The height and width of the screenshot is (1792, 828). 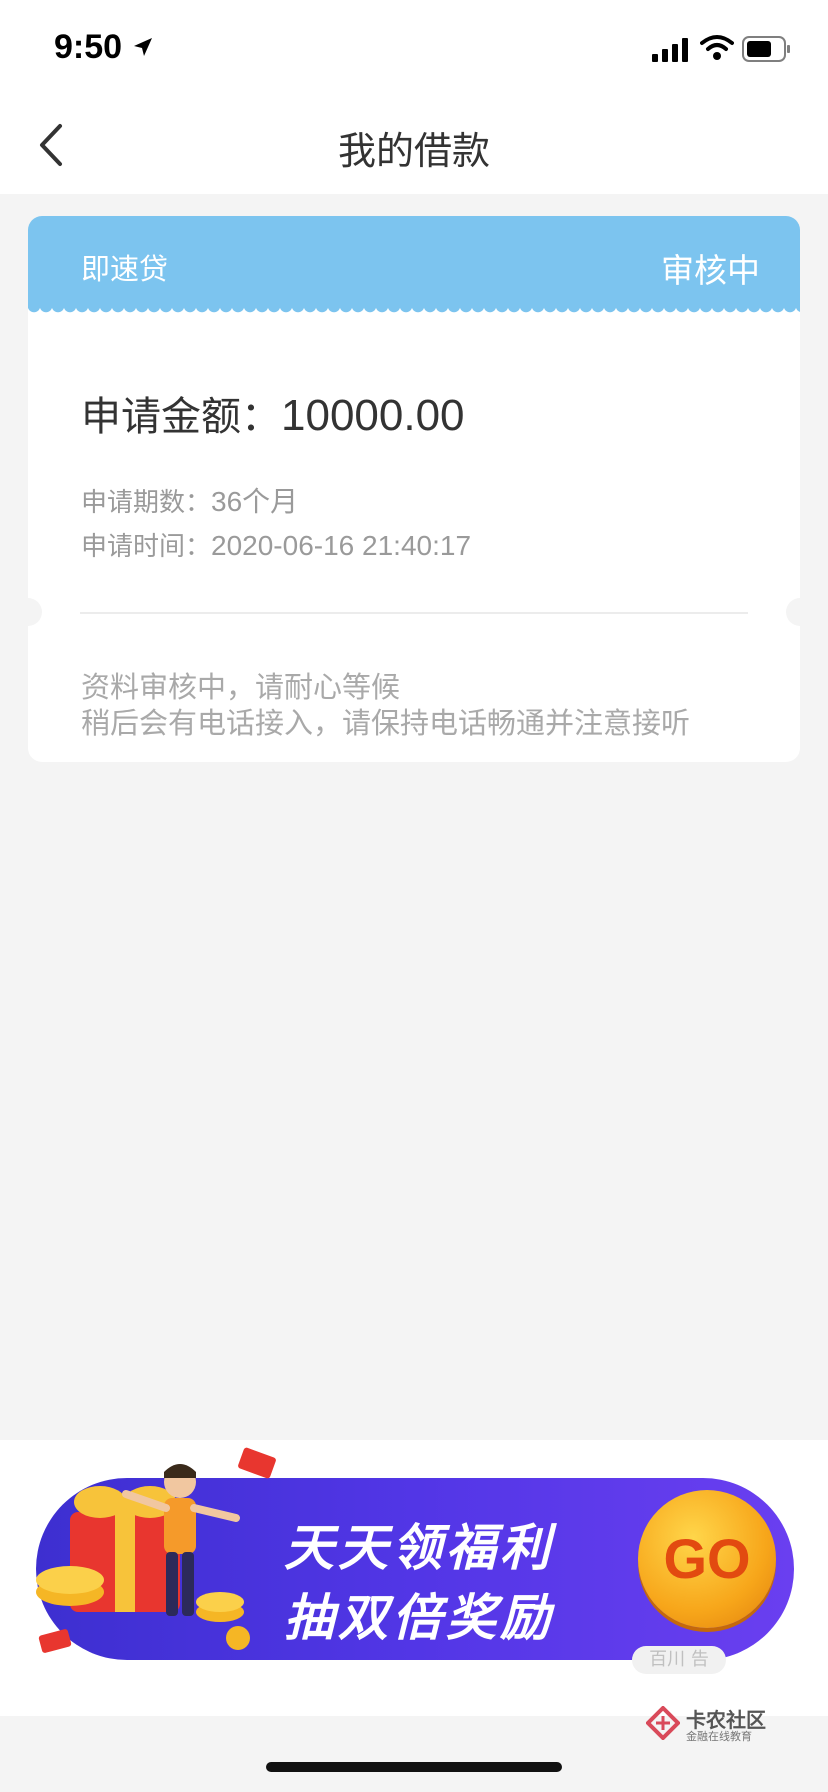 I want to click on time-row: 申请时间：2020-06-16 21:40:17, so click(x=276, y=544).